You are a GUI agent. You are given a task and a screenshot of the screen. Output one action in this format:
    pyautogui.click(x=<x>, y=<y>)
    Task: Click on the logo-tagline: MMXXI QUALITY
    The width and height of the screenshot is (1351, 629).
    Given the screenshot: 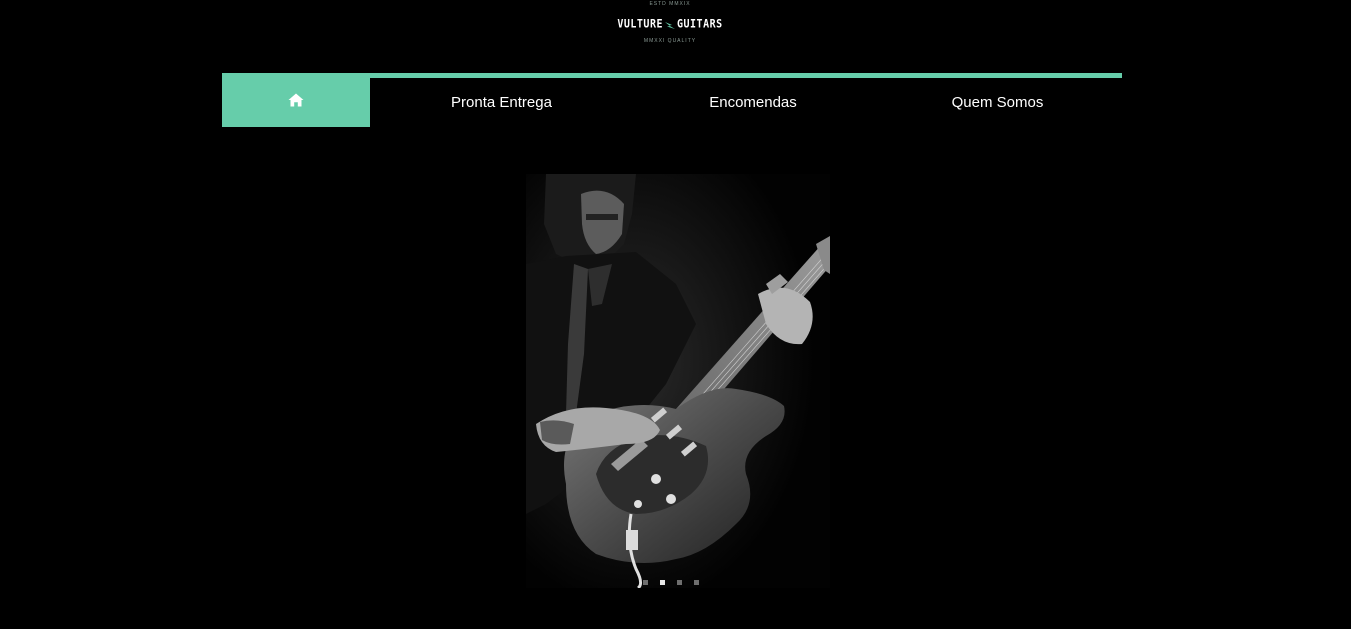 What is the action you would take?
    pyautogui.click(x=670, y=41)
    